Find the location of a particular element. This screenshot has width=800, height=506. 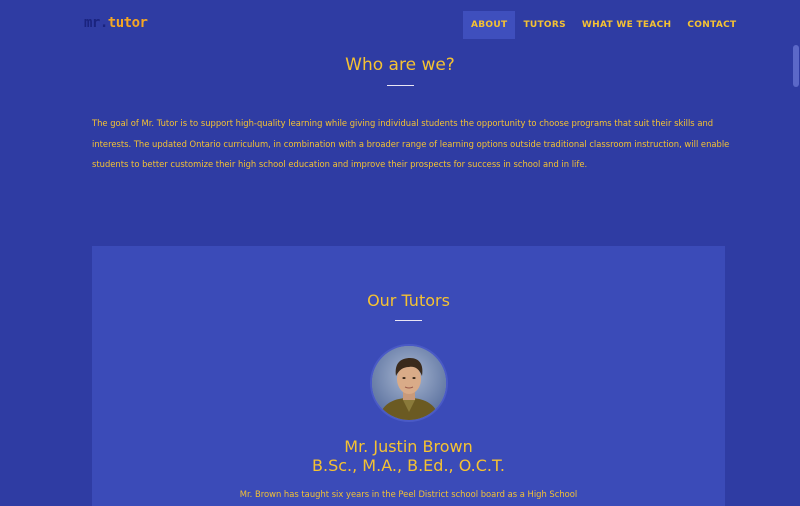

logo-mr-text: mr. is located at coordinates (96, 23).